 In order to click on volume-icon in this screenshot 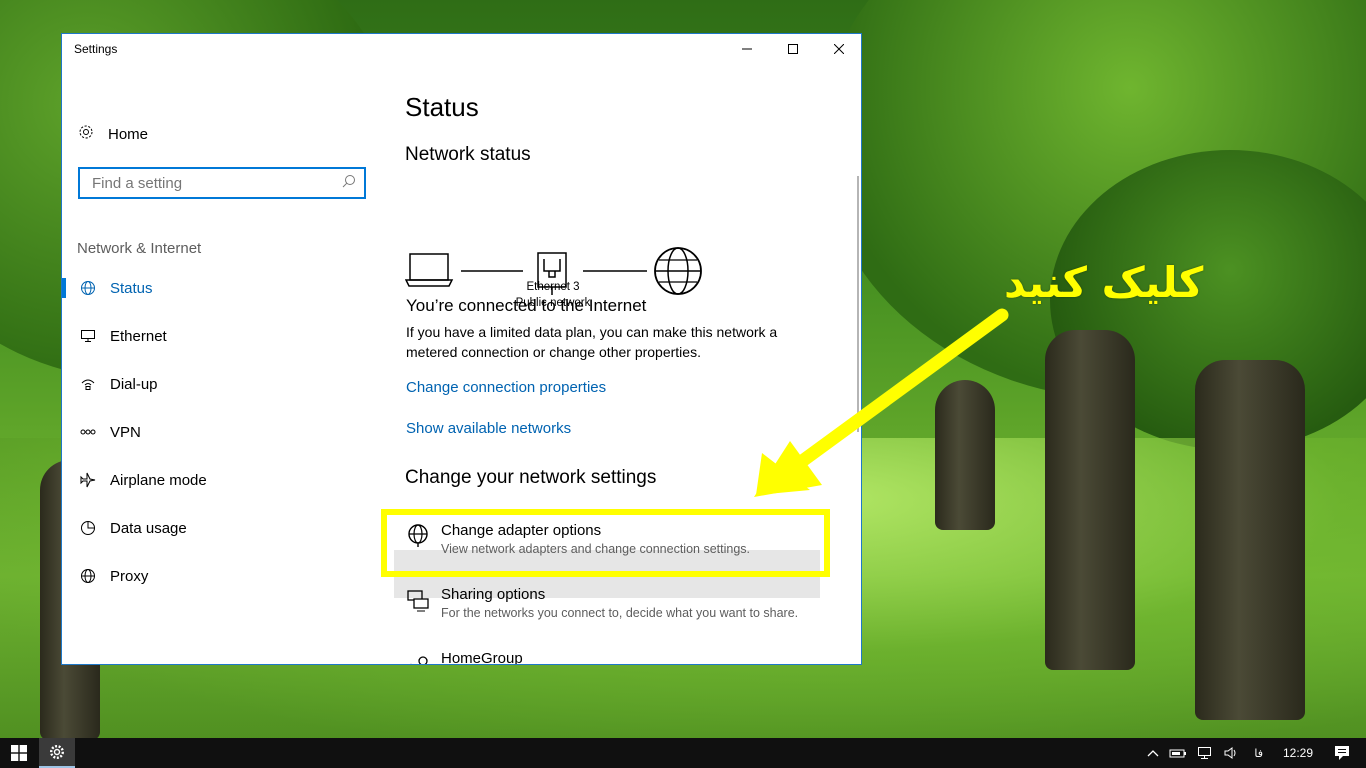, I will do `click(1231, 753)`.